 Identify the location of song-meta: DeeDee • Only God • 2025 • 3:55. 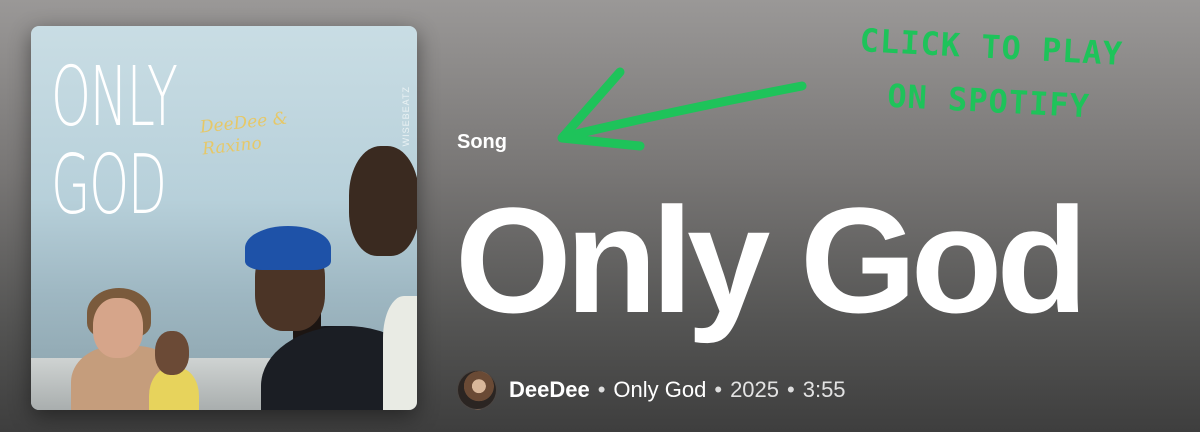
(651, 390).